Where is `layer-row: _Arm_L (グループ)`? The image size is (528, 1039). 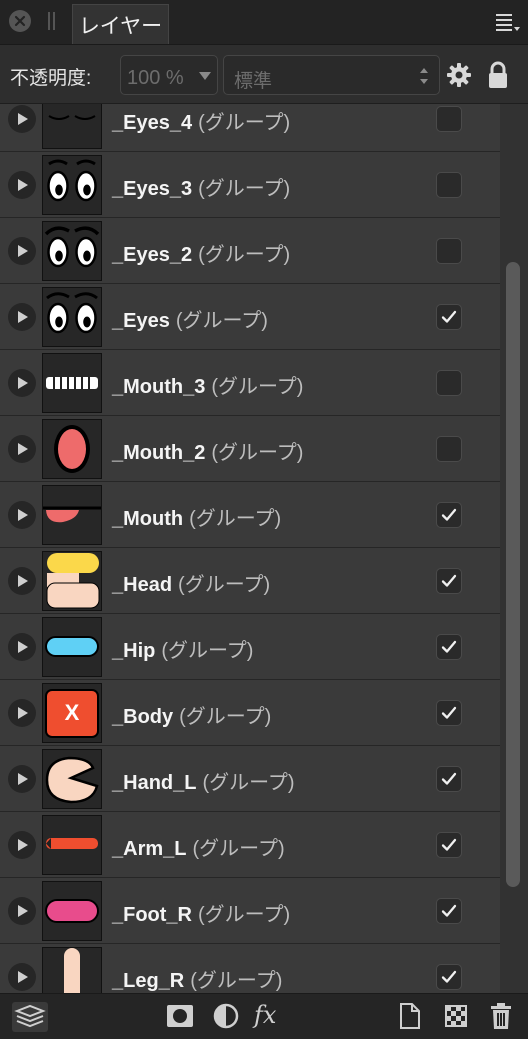 layer-row: _Arm_L (グループ) is located at coordinates (250, 845).